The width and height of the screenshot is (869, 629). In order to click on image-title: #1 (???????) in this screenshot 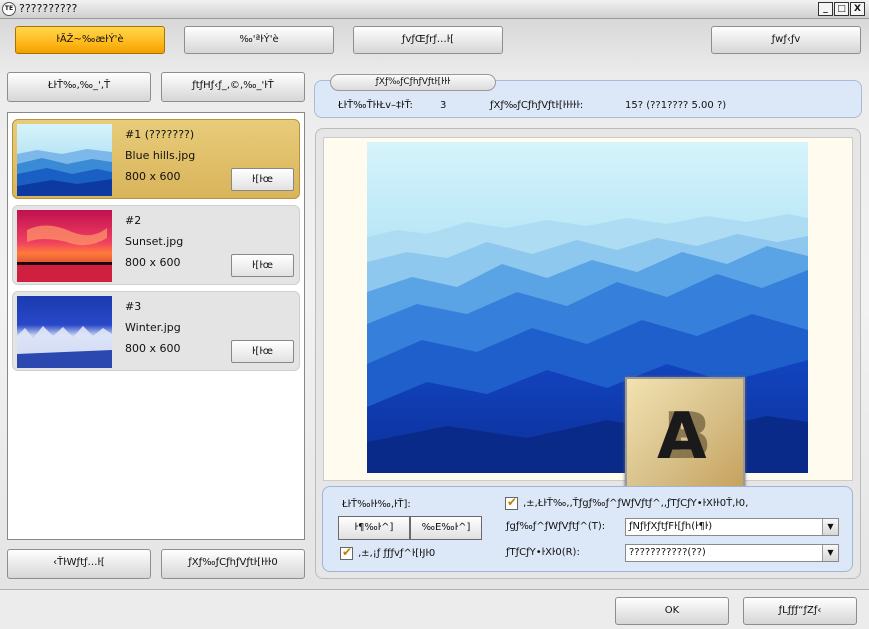, I will do `click(160, 134)`.